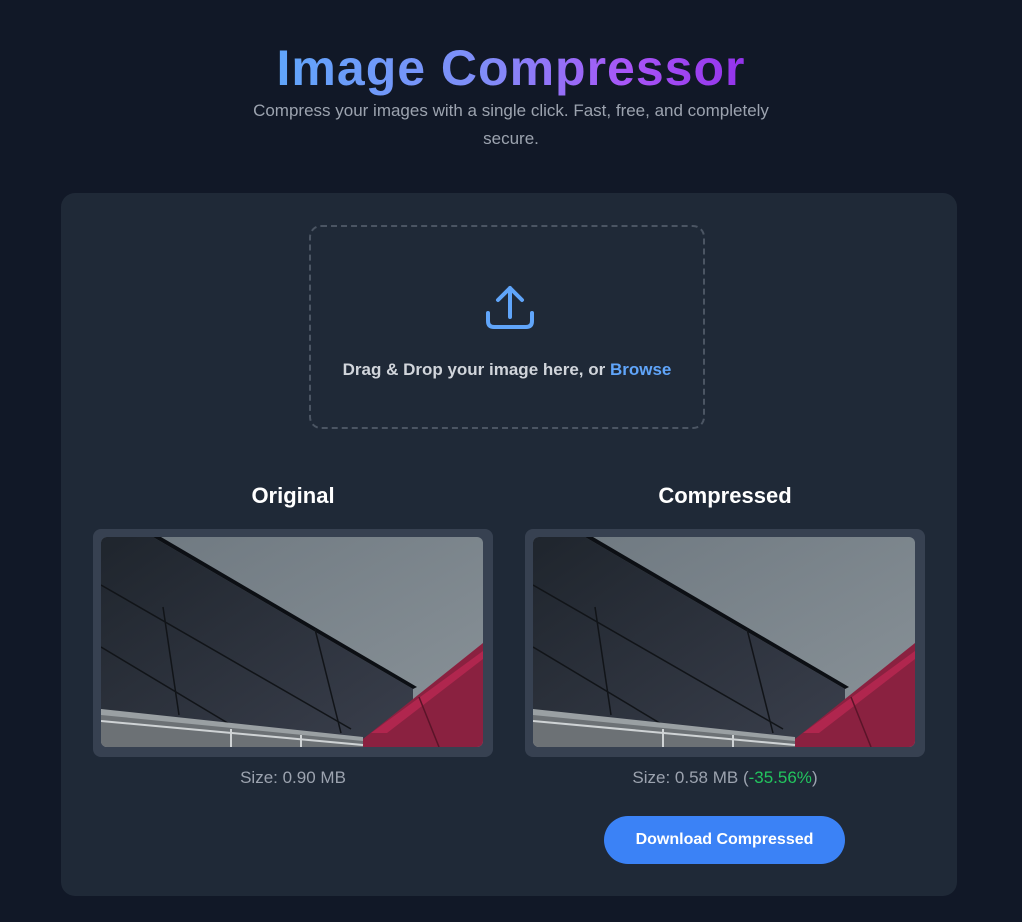 This screenshot has width=1022, height=922. I want to click on compressed-size-label: Size: 0.58 MB (-35.56%), so click(725, 778).